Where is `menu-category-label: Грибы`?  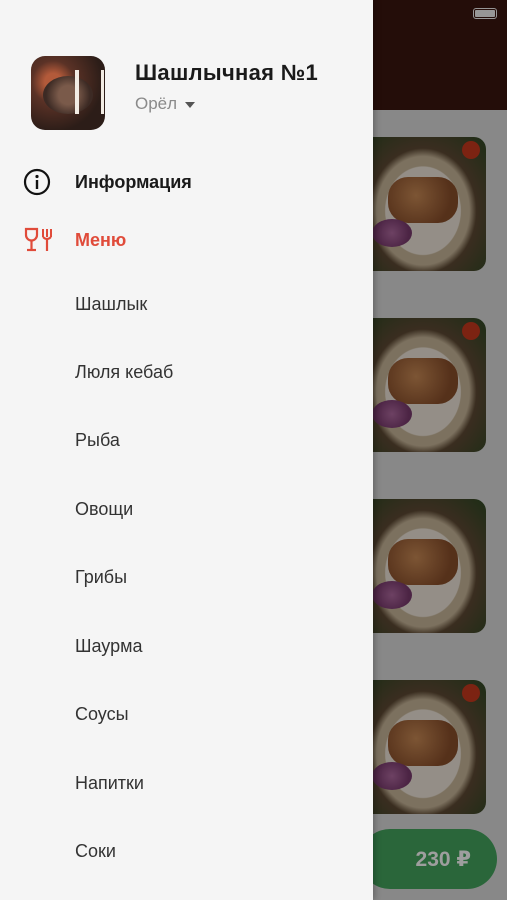 menu-category-label: Грибы is located at coordinates (101, 576).